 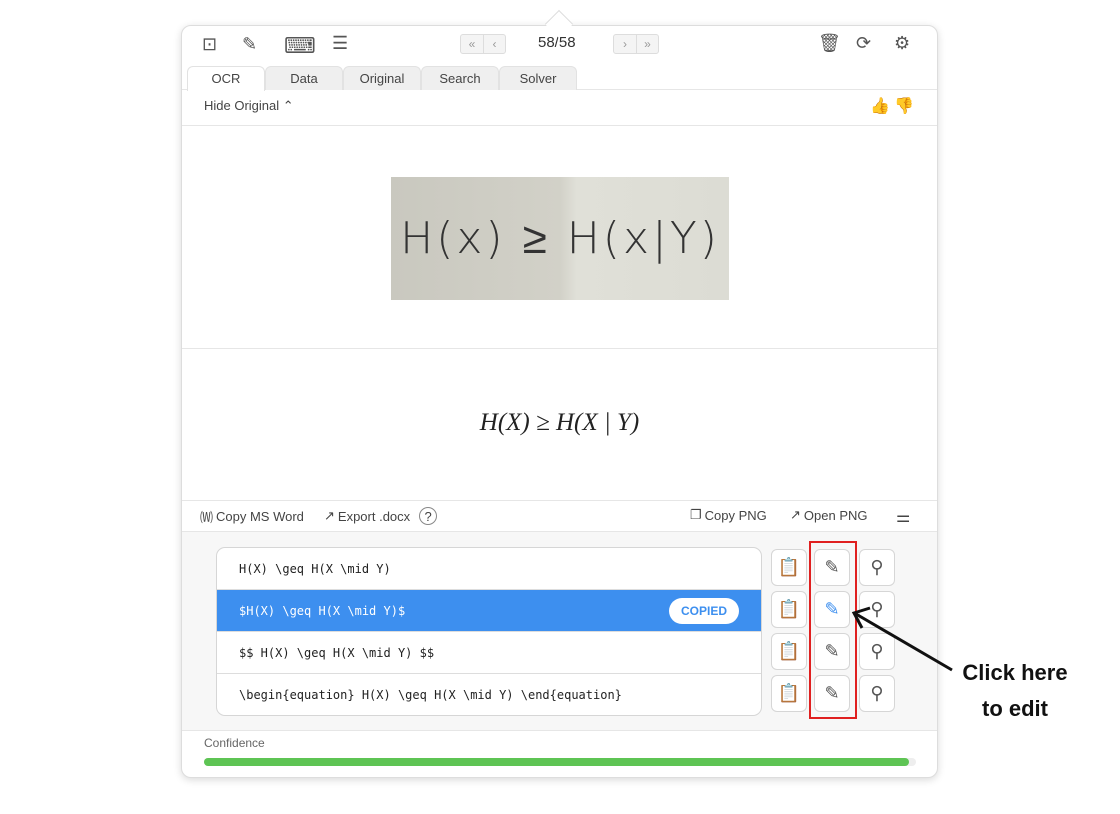 I want to click on annotation-line: Click here, so click(x=1015, y=672).